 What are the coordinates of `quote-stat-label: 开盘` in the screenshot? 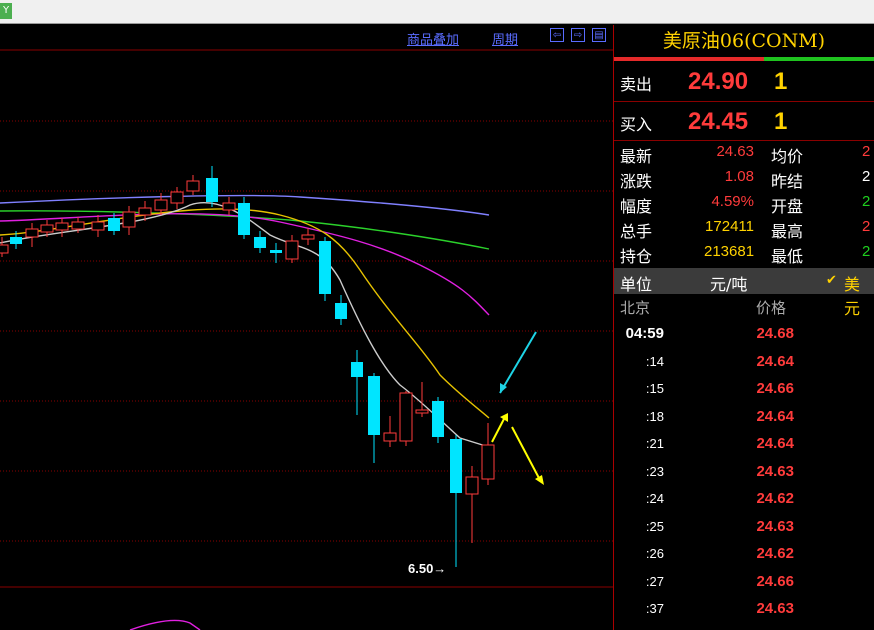 It's located at (787, 206).